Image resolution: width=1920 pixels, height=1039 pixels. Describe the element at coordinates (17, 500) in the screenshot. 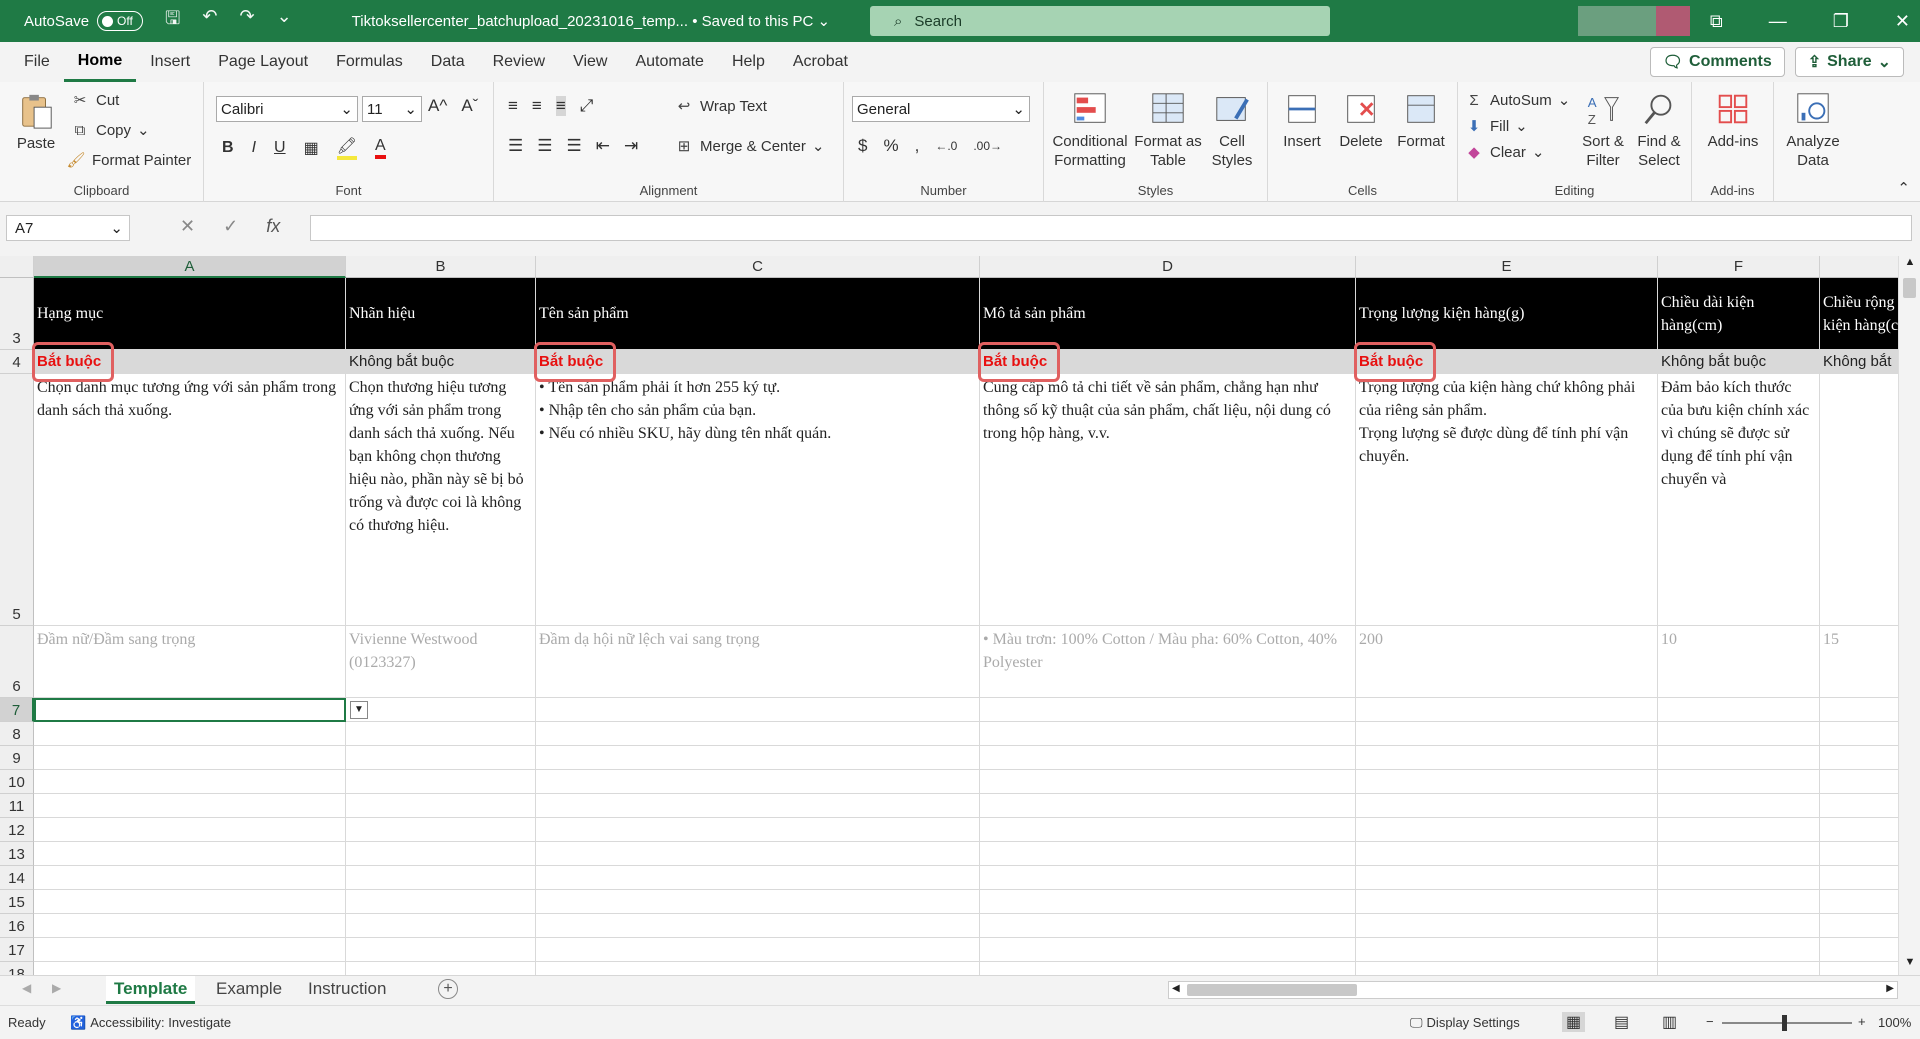

I see `row-header-5: 5` at that location.